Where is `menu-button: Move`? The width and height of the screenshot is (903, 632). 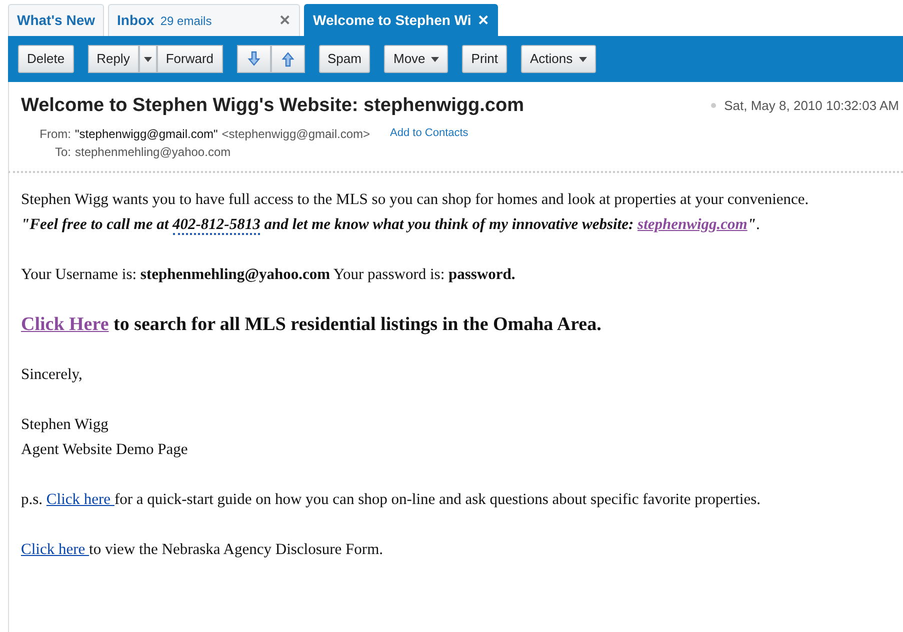 menu-button: Move is located at coordinates (416, 59).